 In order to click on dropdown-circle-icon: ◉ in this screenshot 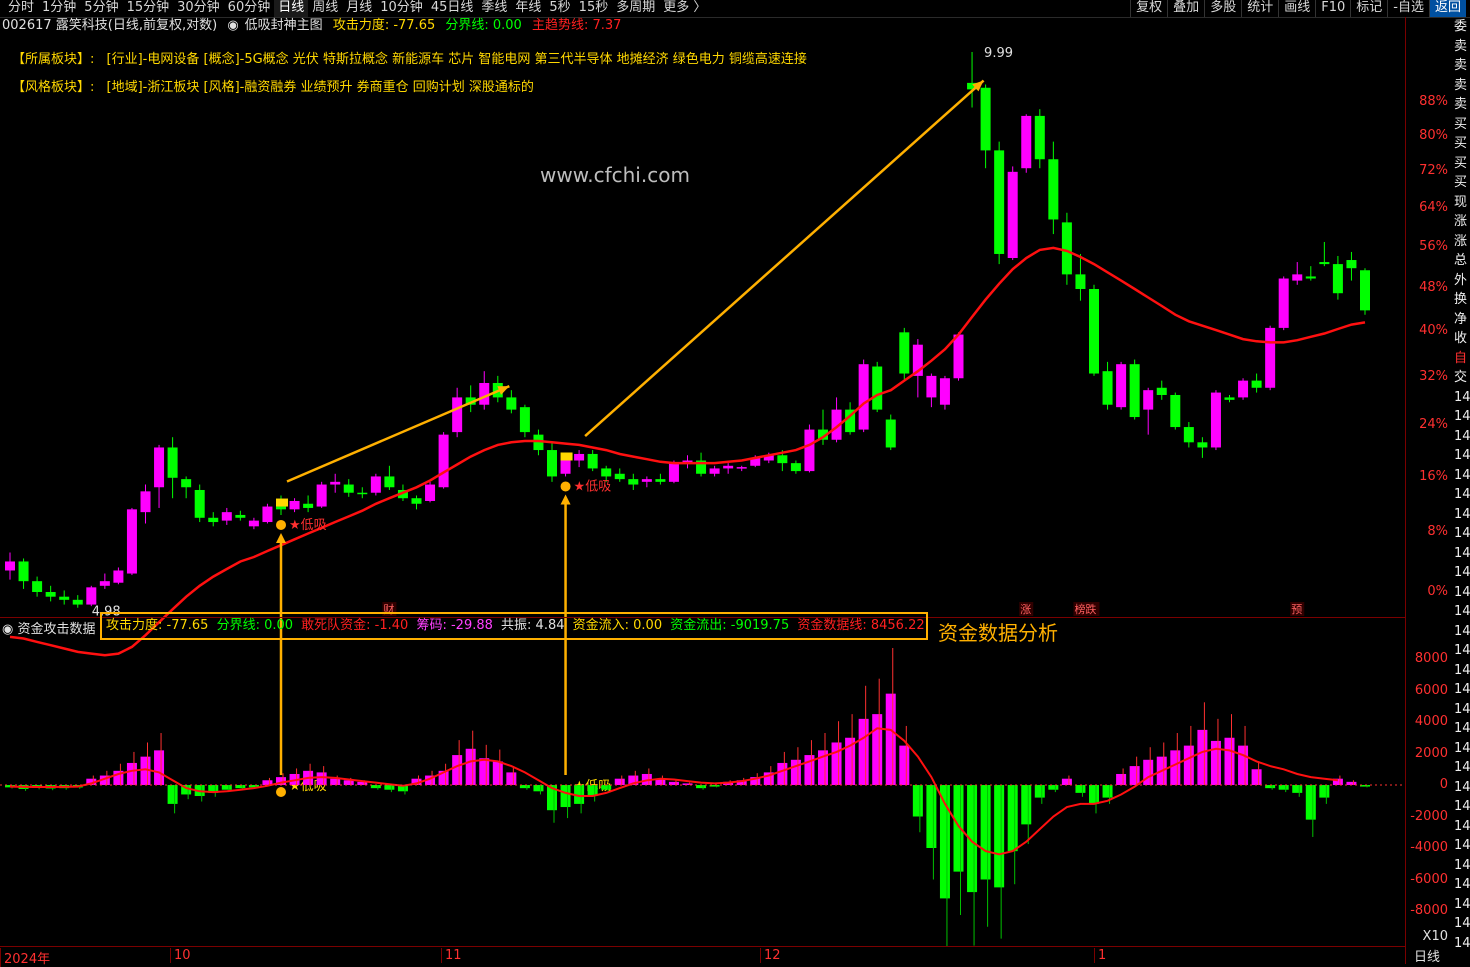, I will do `click(7, 629)`.